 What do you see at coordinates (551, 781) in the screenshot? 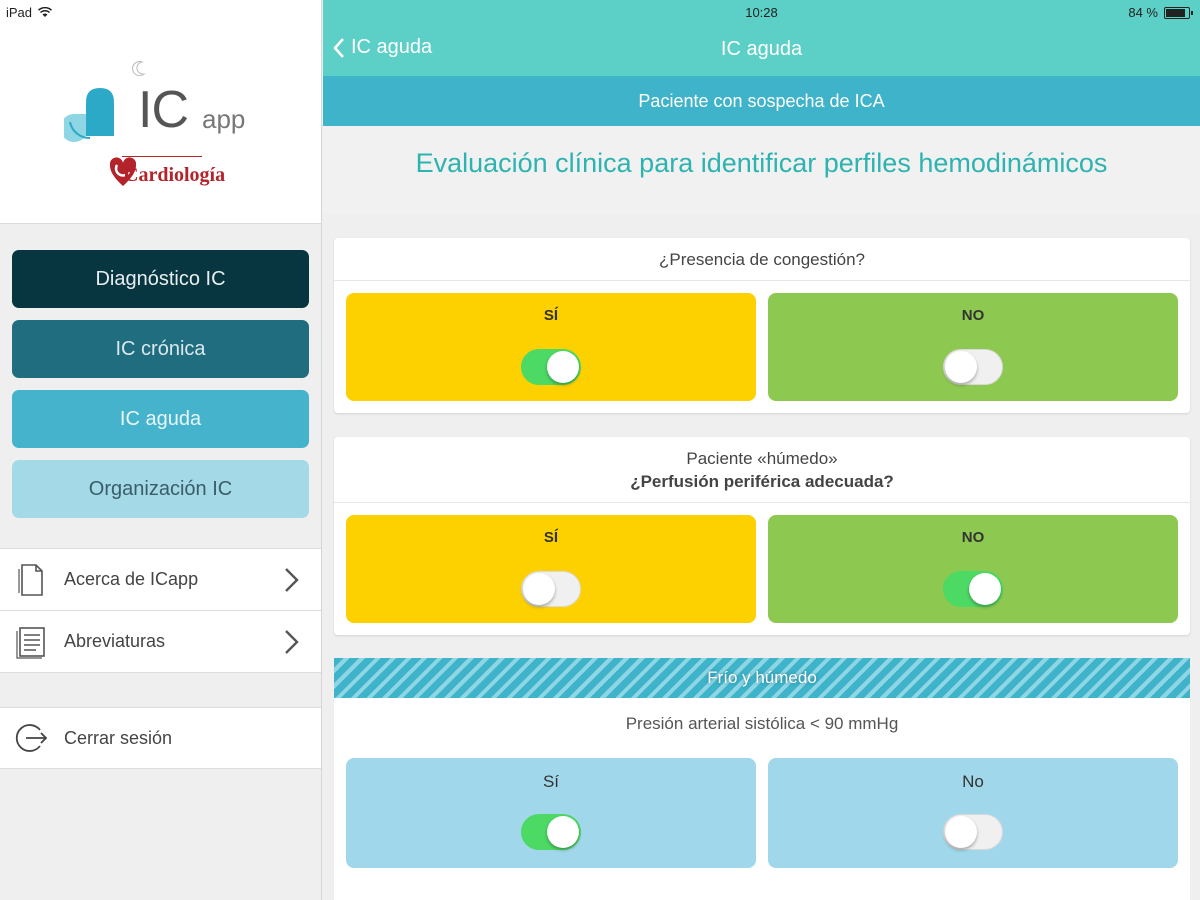
I see `option-label: Sí` at bounding box center [551, 781].